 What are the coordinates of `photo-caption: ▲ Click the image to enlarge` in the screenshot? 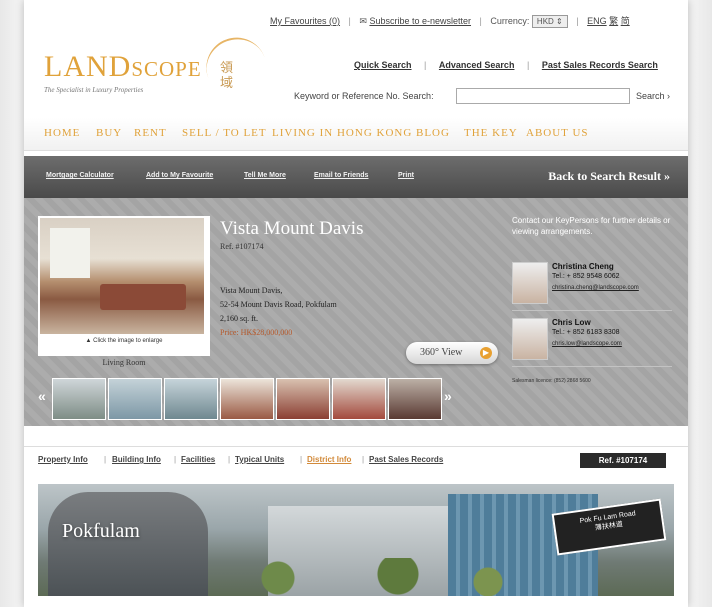 It's located at (124, 341).